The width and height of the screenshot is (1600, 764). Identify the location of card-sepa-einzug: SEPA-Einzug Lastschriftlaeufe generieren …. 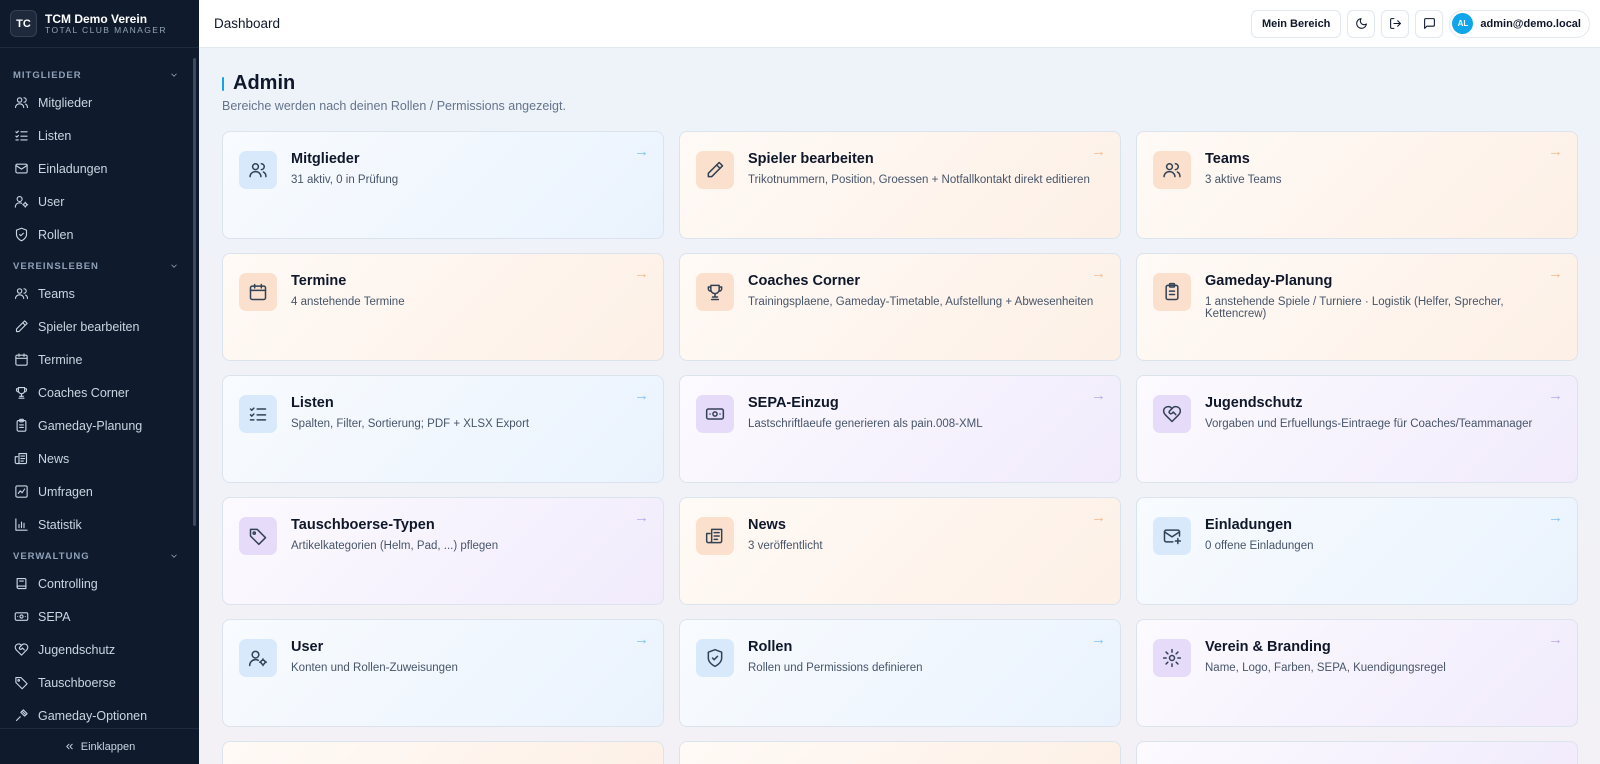
(900, 429).